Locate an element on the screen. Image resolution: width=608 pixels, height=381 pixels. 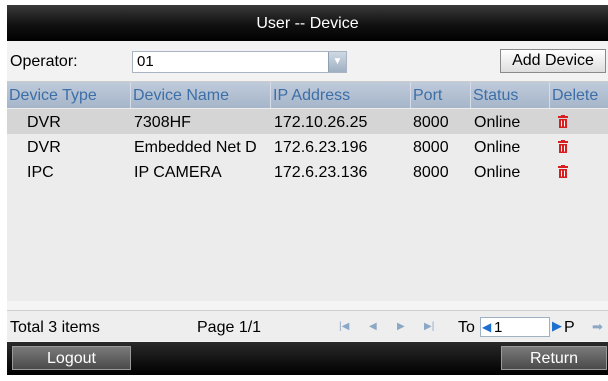
first-page-icon: |◀ is located at coordinates (344, 326).